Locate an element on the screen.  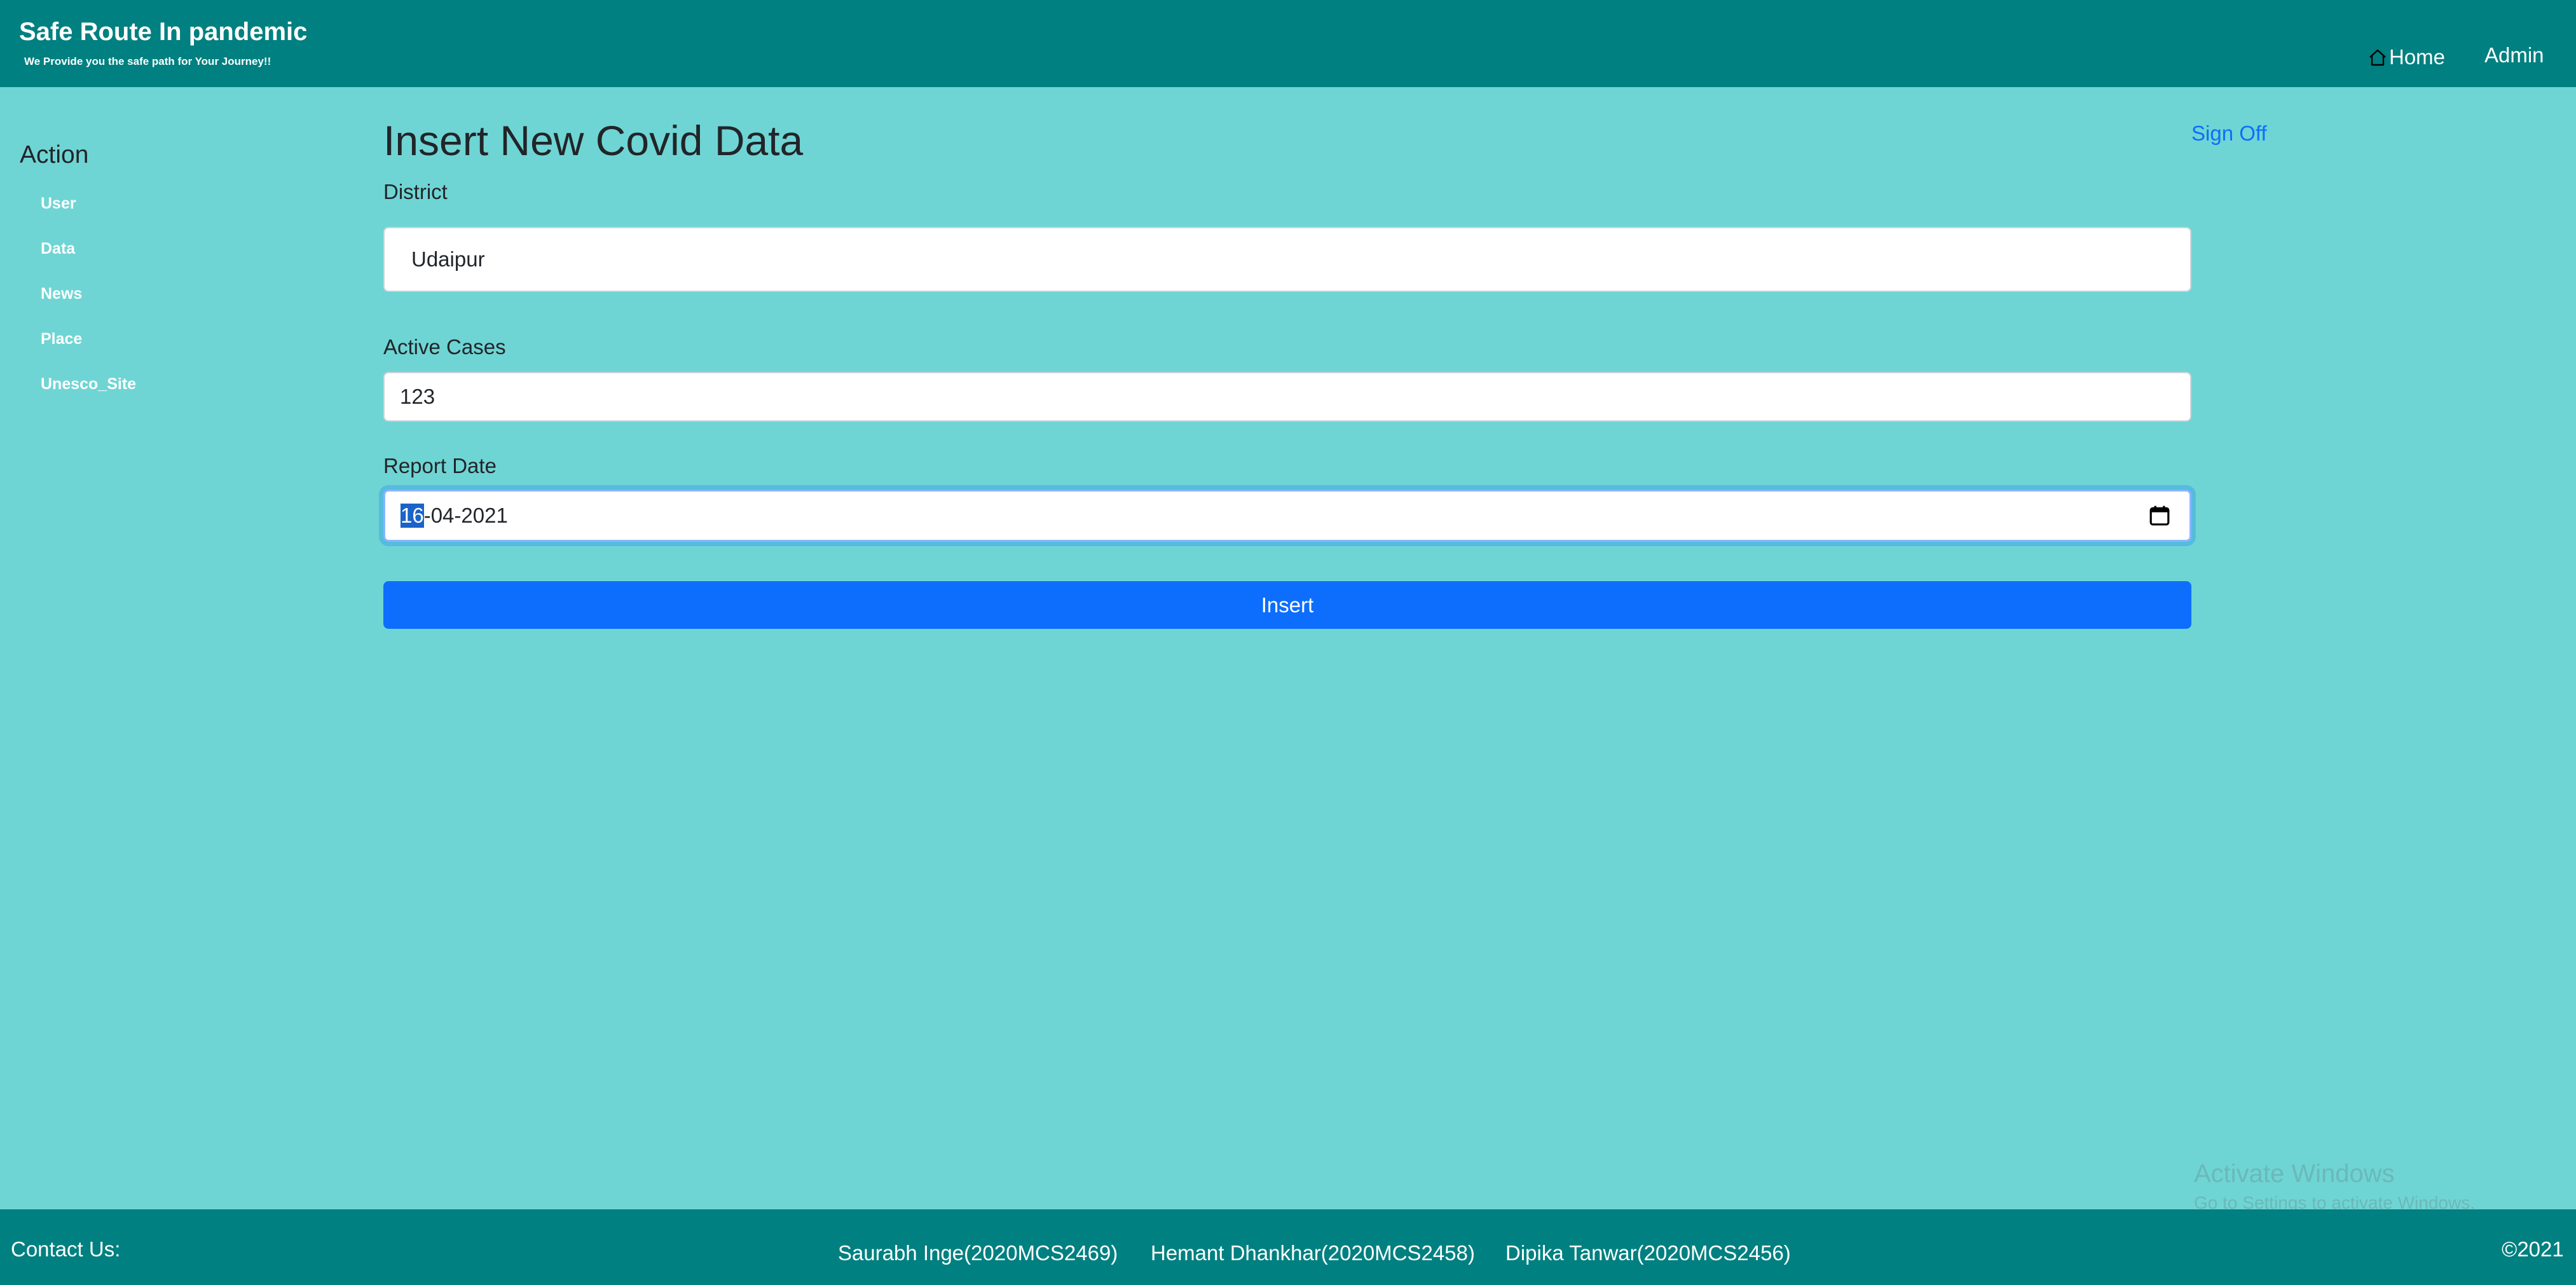
nav-home-link: Home is located at coordinates (2406, 57).